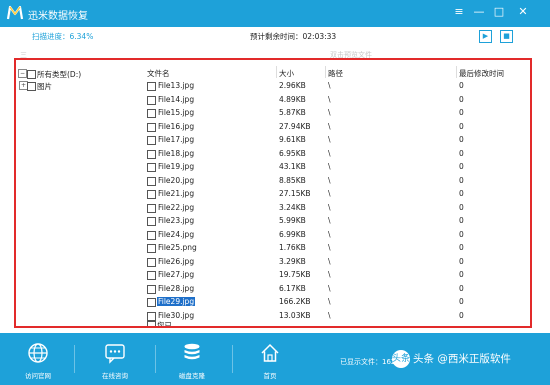 This screenshot has width=550, height=385. Describe the element at coordinates (292, 234) in the screenshot. I see `file-size: 6.99KB` at that location.